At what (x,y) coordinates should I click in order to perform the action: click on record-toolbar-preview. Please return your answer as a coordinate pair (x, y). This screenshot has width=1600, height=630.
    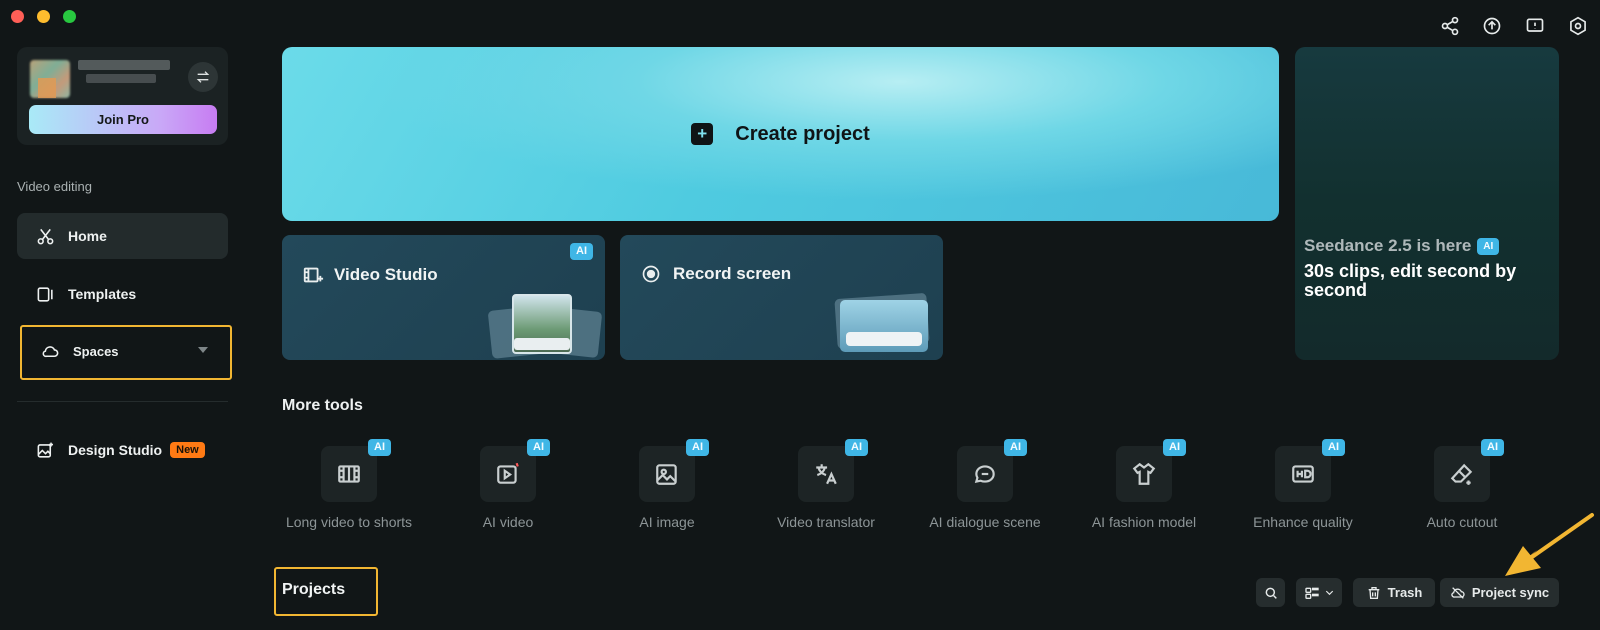
    Looking at the image, I should click on (884, 339).